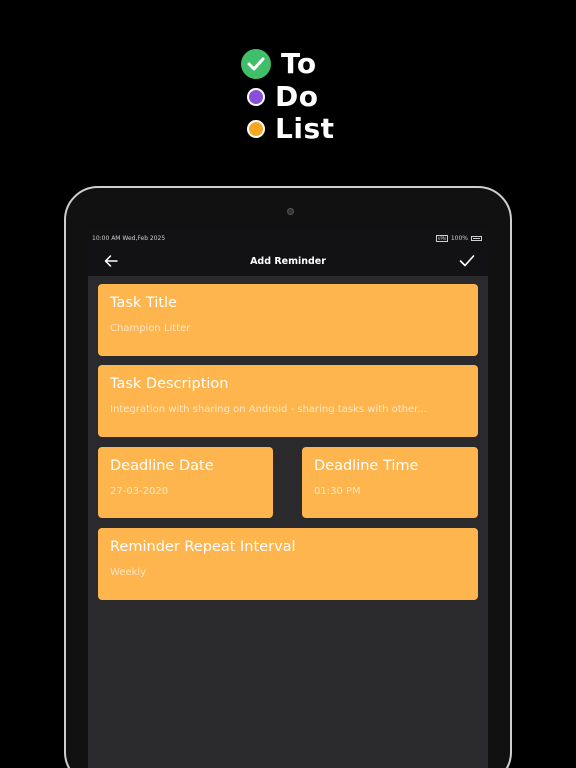 This screenshot has height=768, width=576. Describe the element at coordinates (185, 482) in the screenshot. I see `deadline-date-field: Deadline Date 27-03-2020` at that location.